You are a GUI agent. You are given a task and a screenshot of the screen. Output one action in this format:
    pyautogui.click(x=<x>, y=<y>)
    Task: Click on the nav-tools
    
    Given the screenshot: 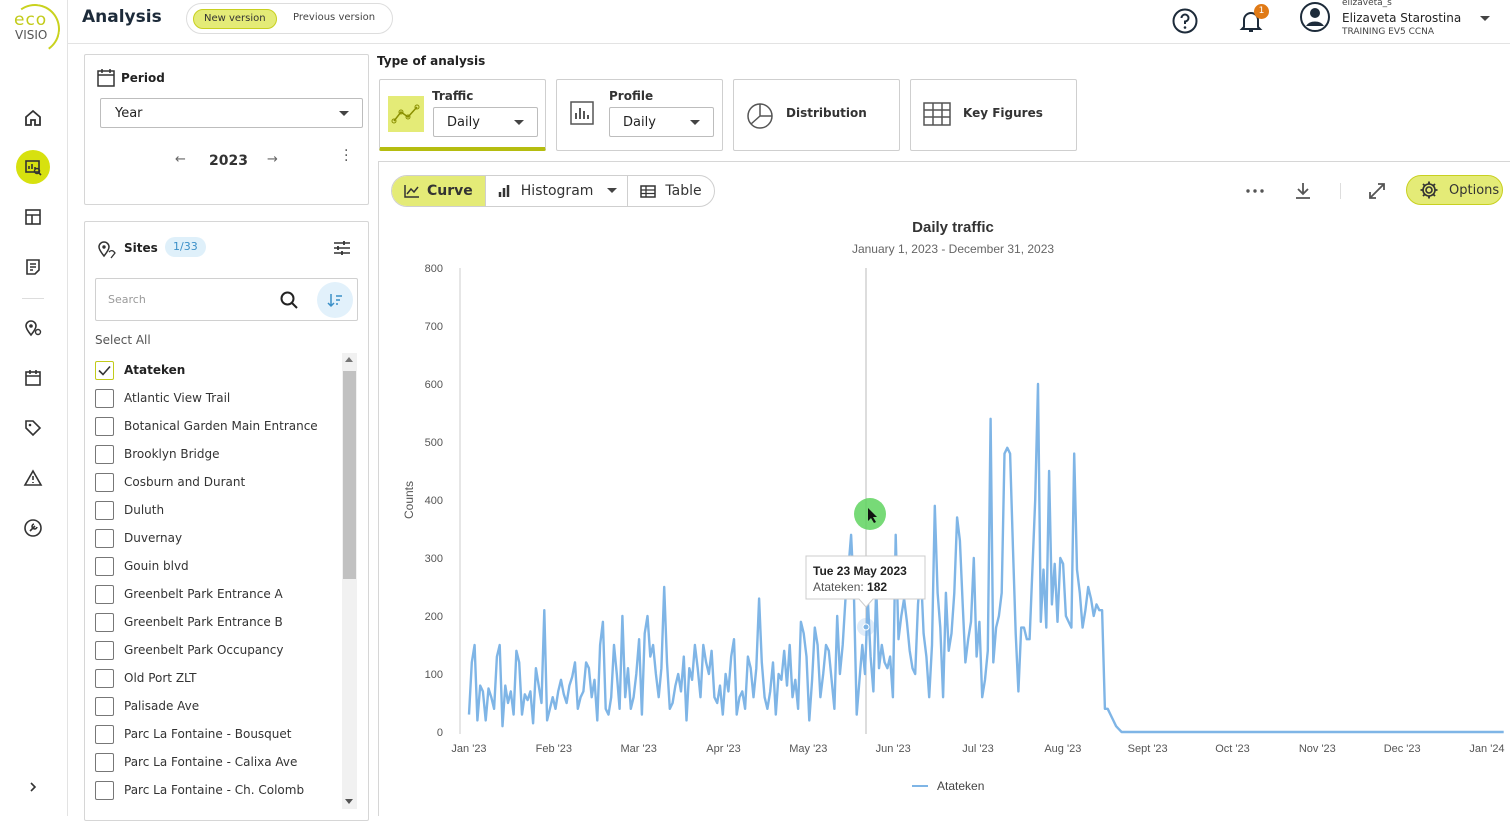 What is the action you would take?
    pyautogui.click(x=33, y=528)
    